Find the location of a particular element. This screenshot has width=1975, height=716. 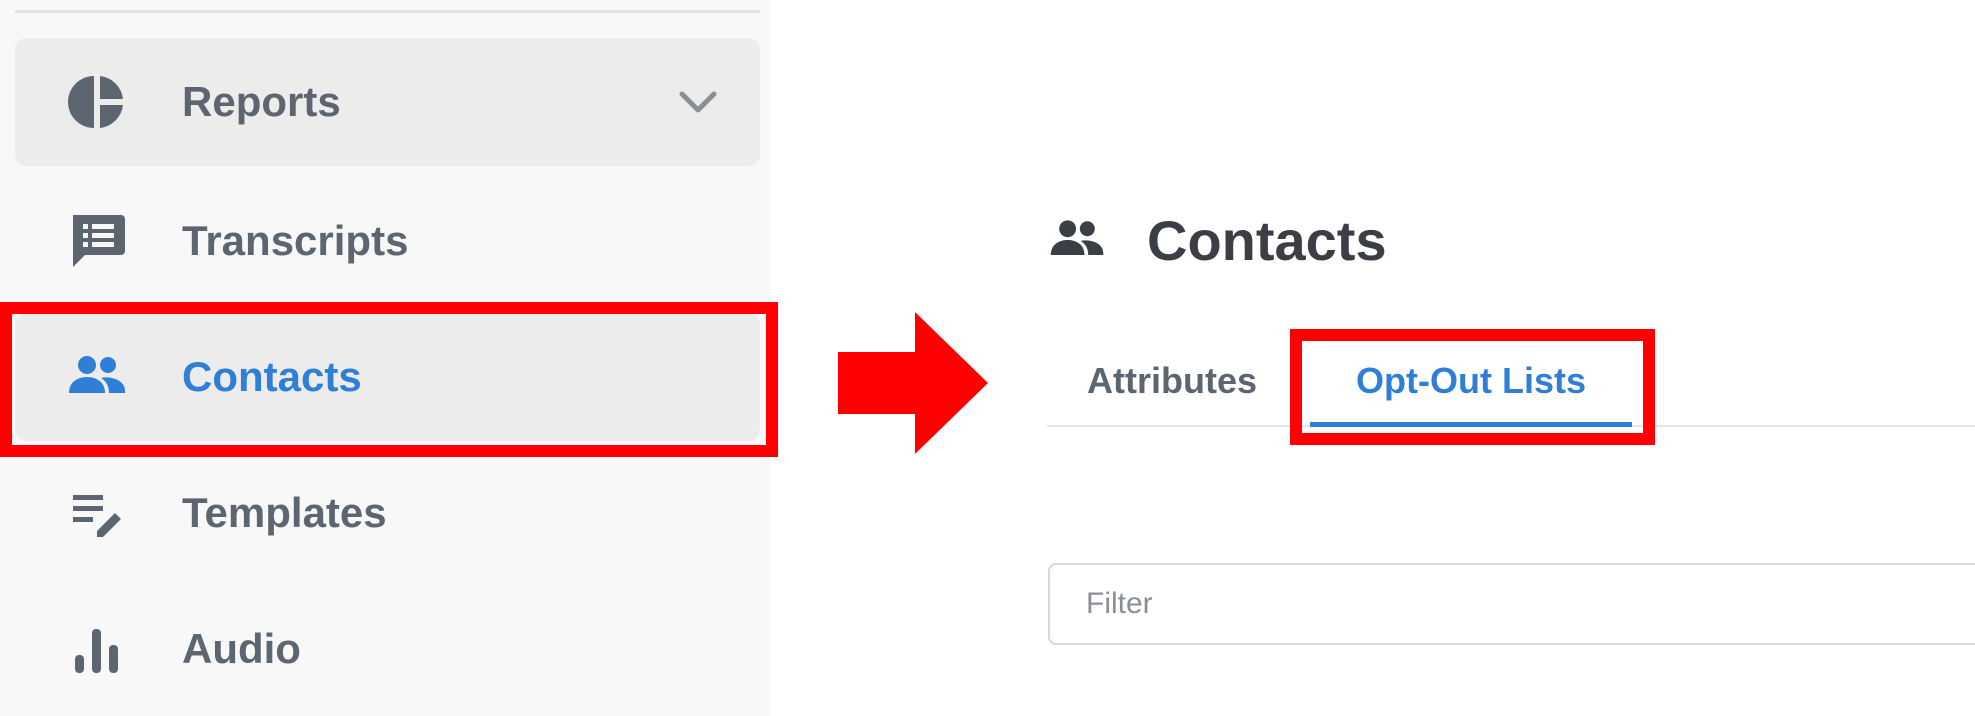

sidebar-item-contacts: Contacts is located at coordinates (387, 377).